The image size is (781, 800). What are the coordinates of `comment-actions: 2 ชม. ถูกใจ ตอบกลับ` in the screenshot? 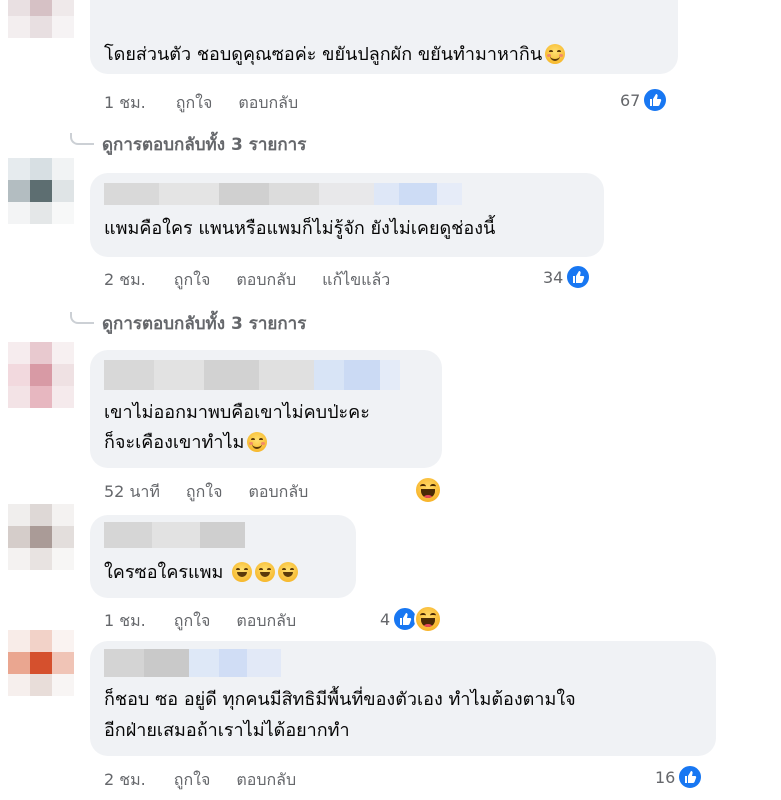 It's located at (200, 780).